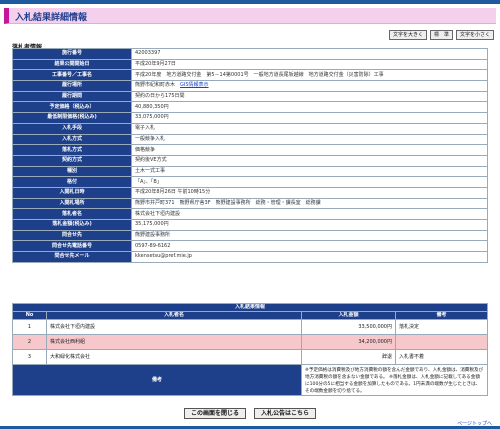  I want to click on action-buttons: この画面を閉じる 入札公告はこちら, so click(250, 413).